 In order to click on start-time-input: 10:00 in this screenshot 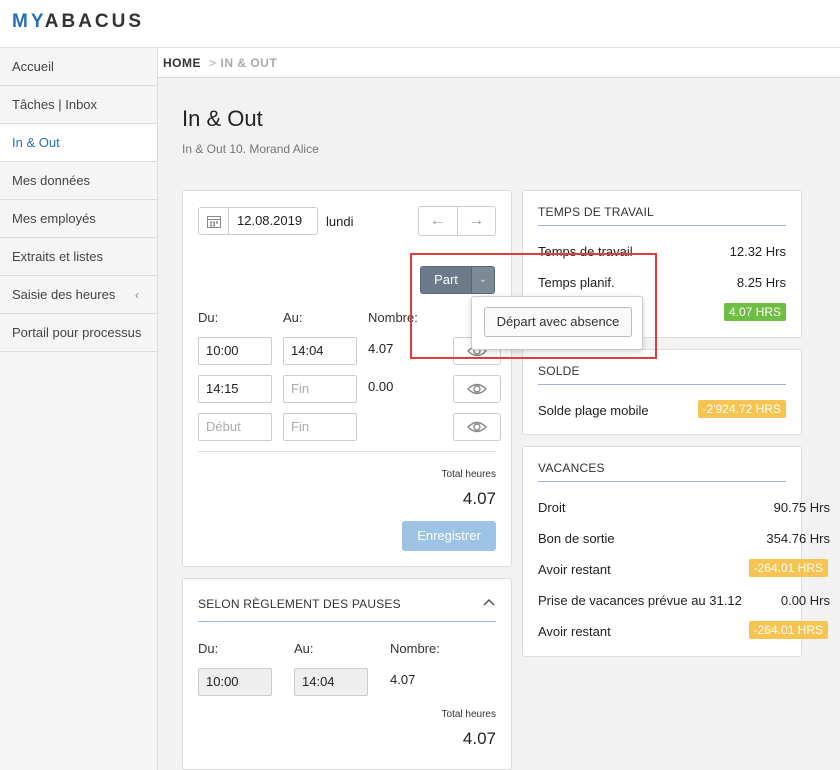, I will do `click(235, 351)`.